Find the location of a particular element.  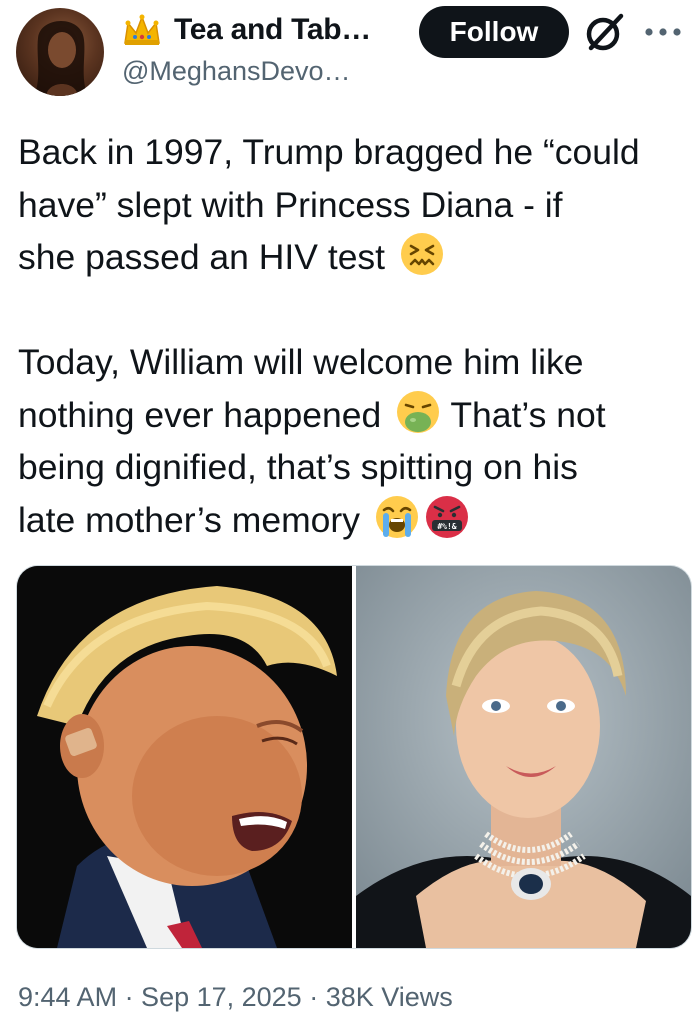

tweet-line: Today, William will welcome him like is located at coordinates (301, 362).